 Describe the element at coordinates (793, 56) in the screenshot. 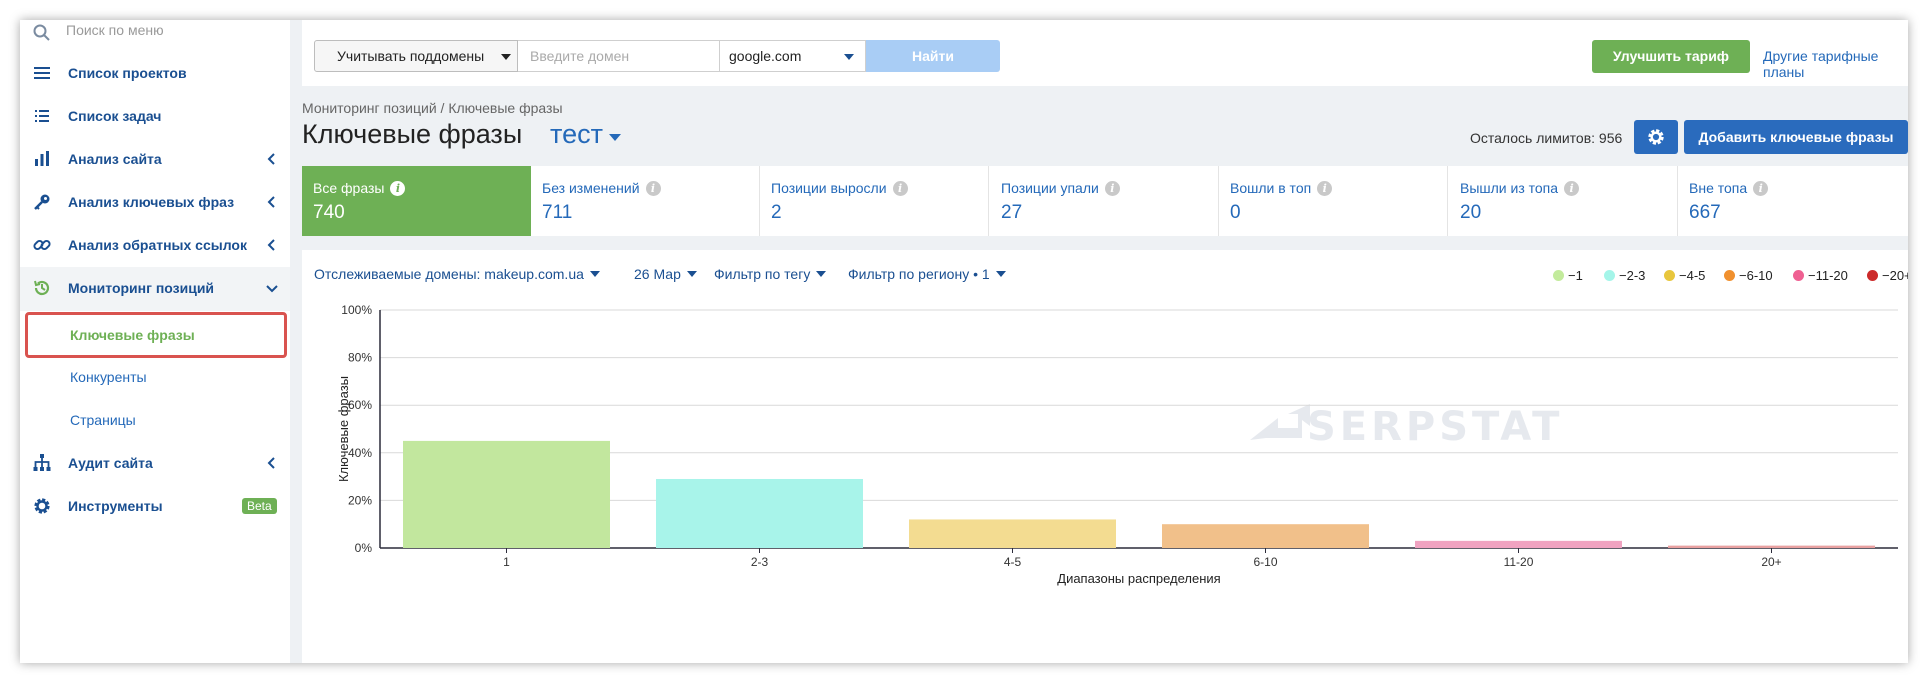

I see `search-engine-select: google.com` at that location.